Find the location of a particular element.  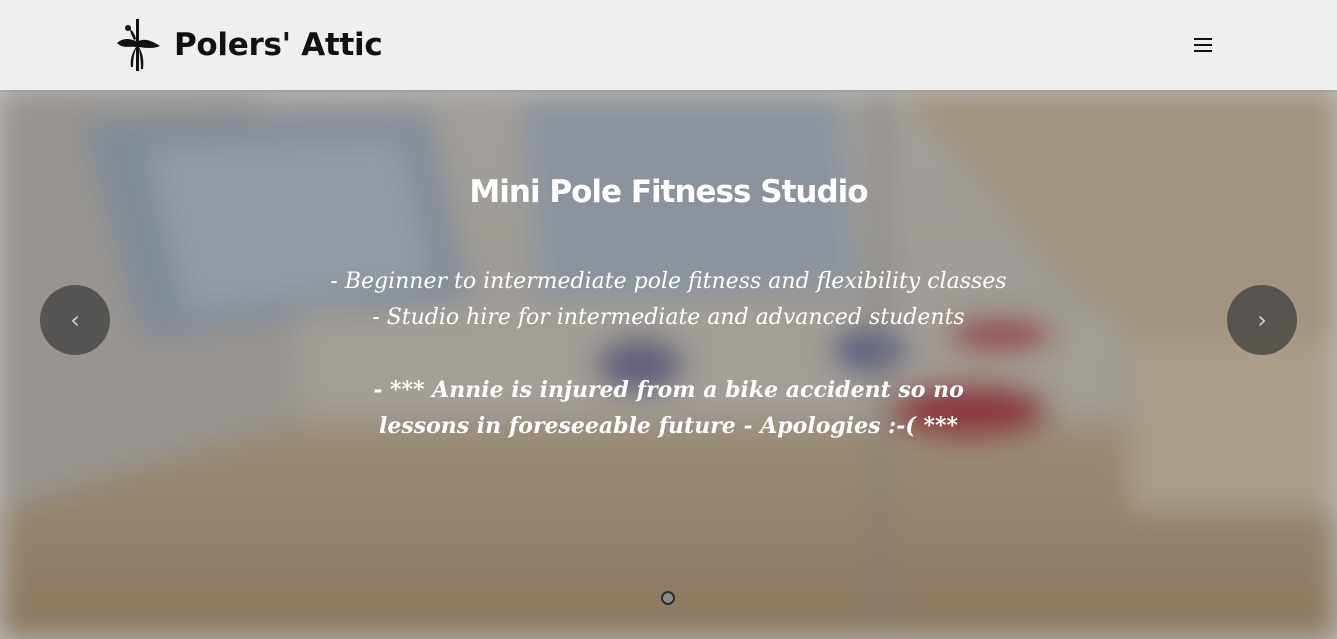

carousel-prev-button: ‹ is located at coordinates (75, 320).